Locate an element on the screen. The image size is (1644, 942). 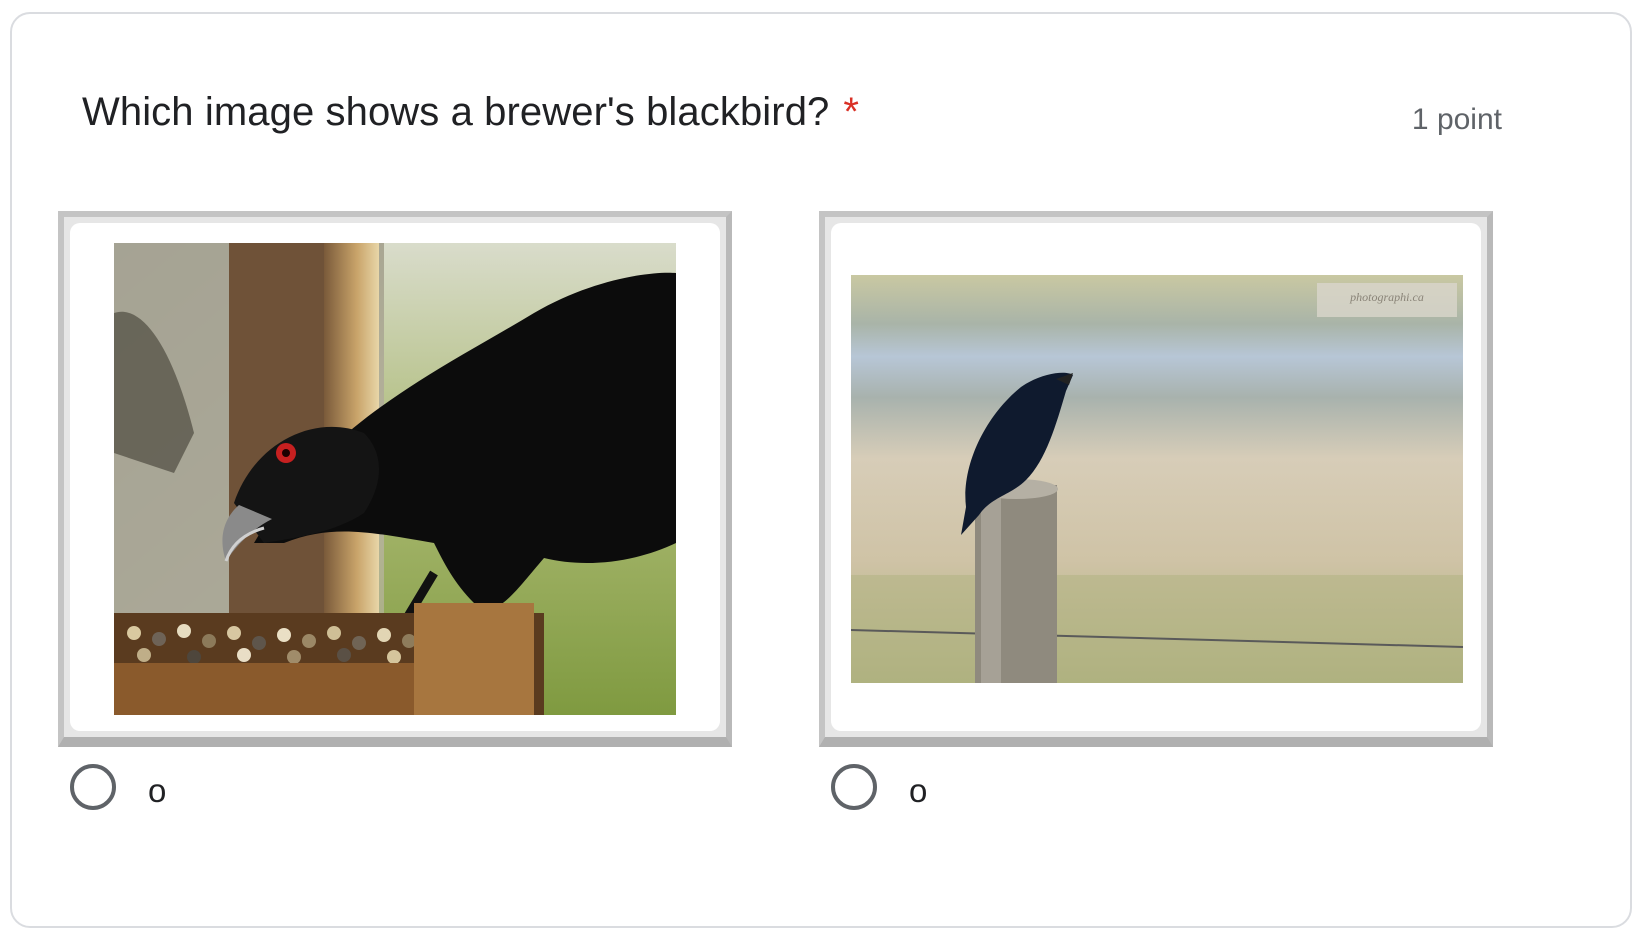
option-label-2: o is located at coordinates (918, 790).